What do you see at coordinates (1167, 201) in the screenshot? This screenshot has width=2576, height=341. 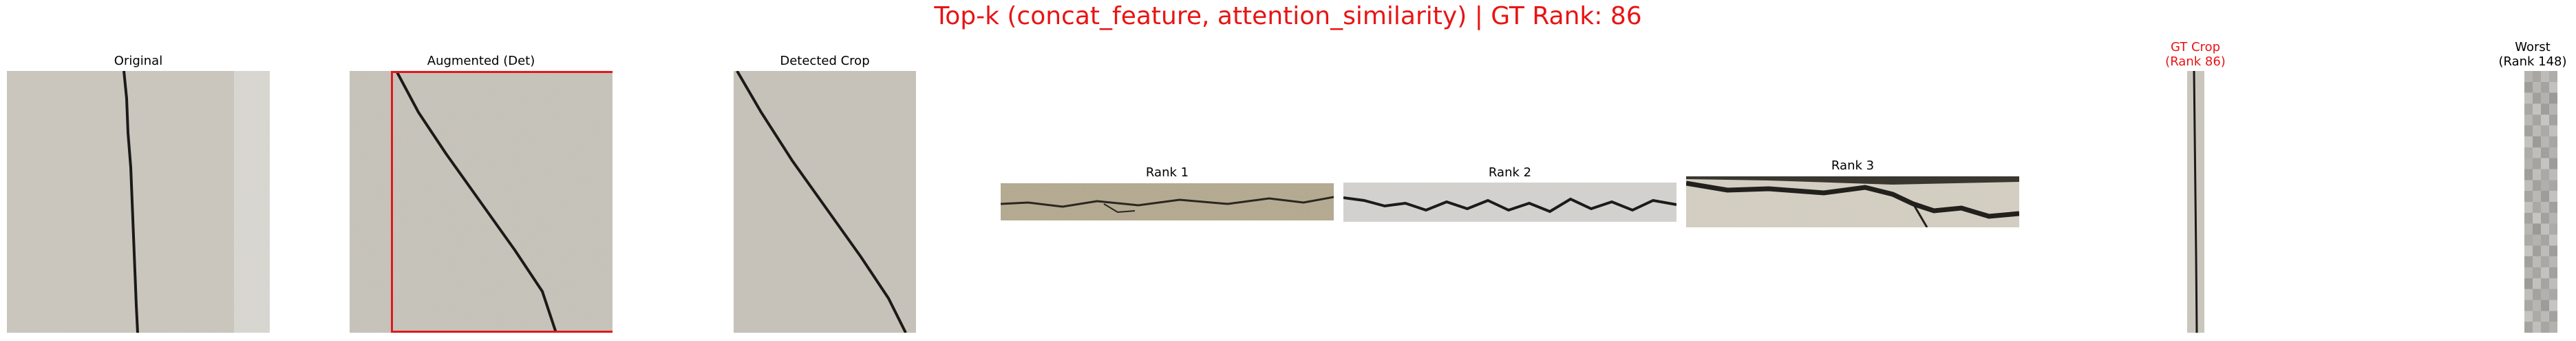 I see `rank1-image` at bounding box center [1167, 201].